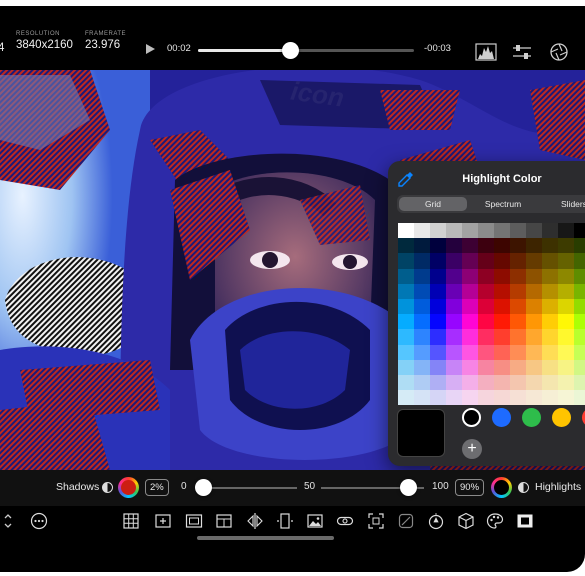  I want to click on focus-icon, so click(376, 521).